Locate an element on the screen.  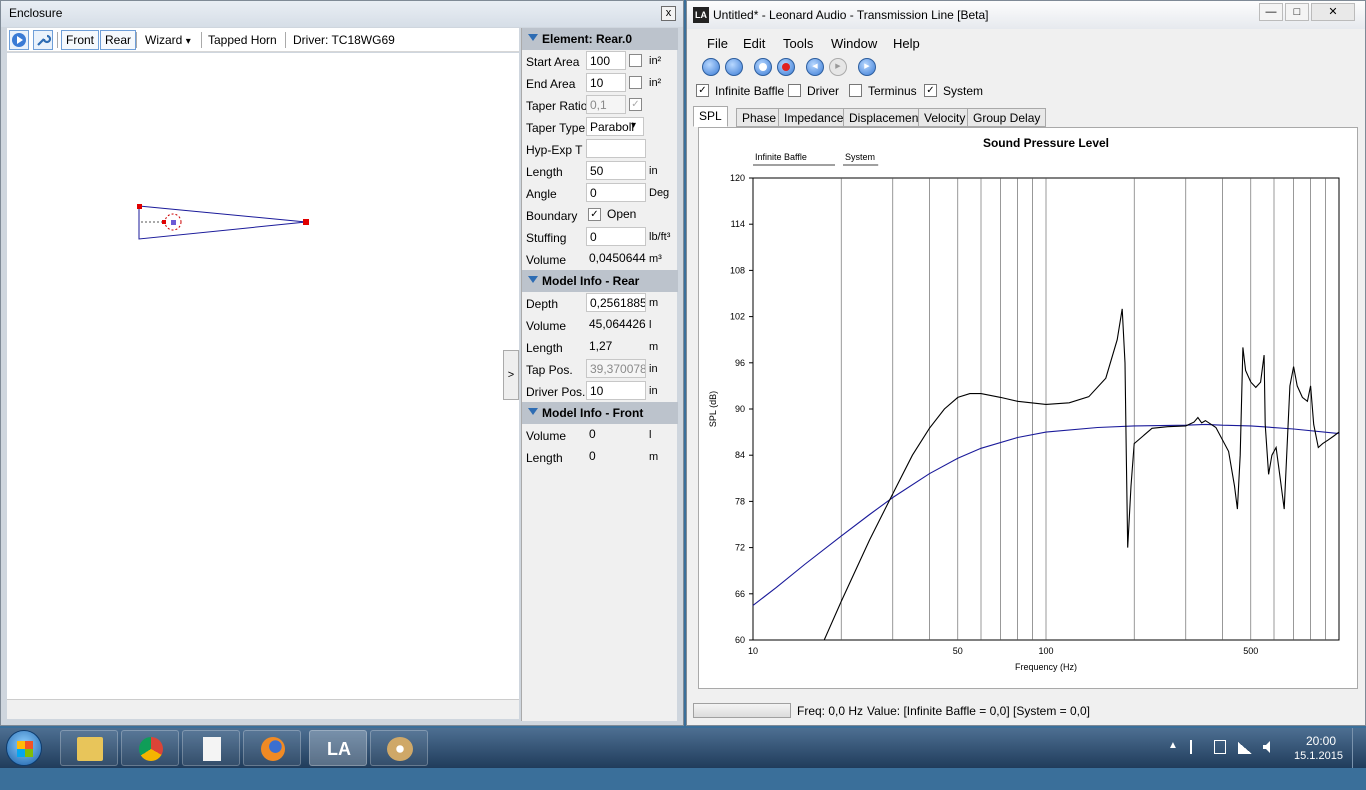
front-button: Front is located at coordinates (80, 40).